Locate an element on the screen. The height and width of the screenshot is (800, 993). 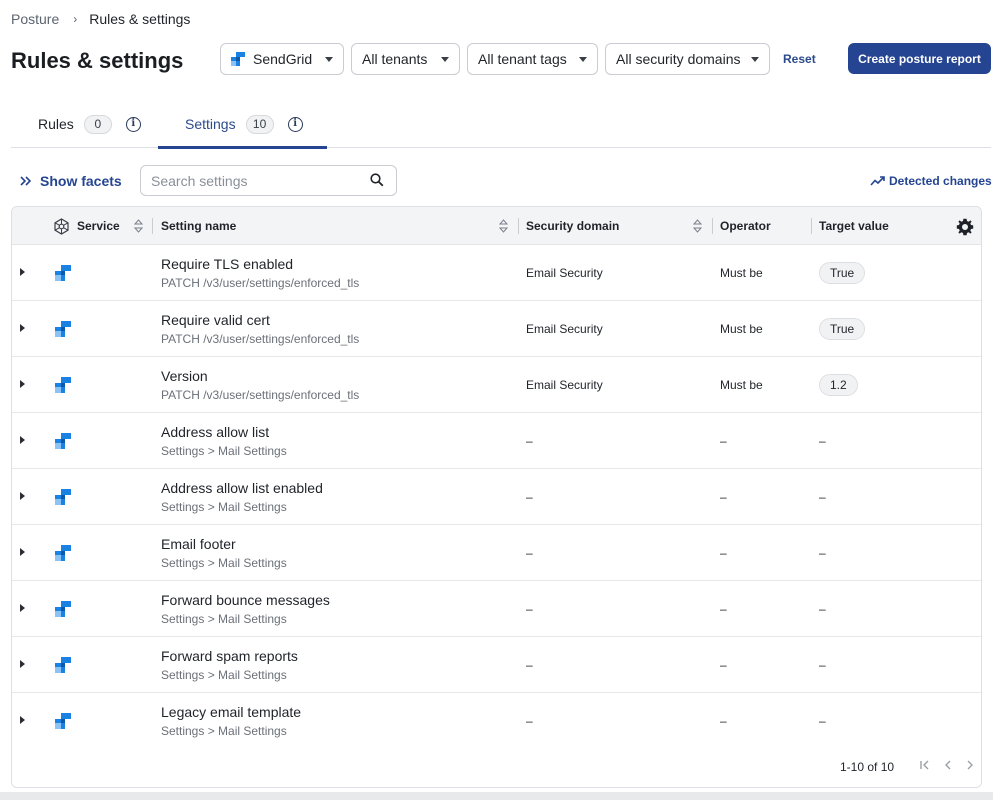
detected-changes-button: Detected changes is located at coordinates (931, 181).